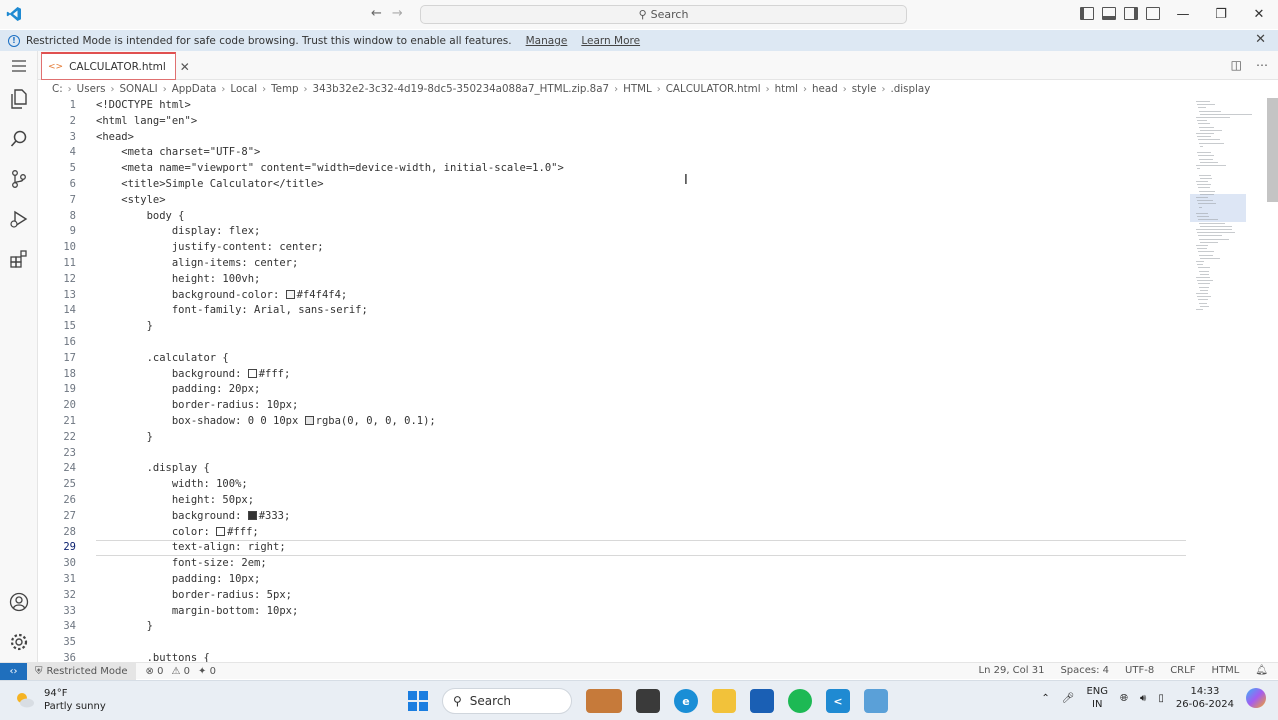 Image resolution: width=1278 pixels, height=720 pixels. What do you see at coordinates (641, 596) in the screenshot?
I see `code-line: border-radius: 5px;` at bounding box center [641, 596].